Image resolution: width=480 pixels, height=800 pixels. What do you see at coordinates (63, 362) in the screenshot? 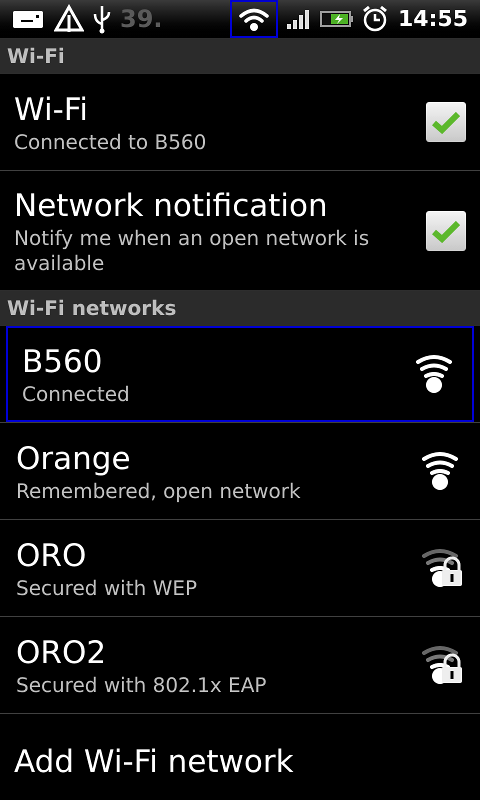
I see `item-title: B560` at bounding box center [63, 362].